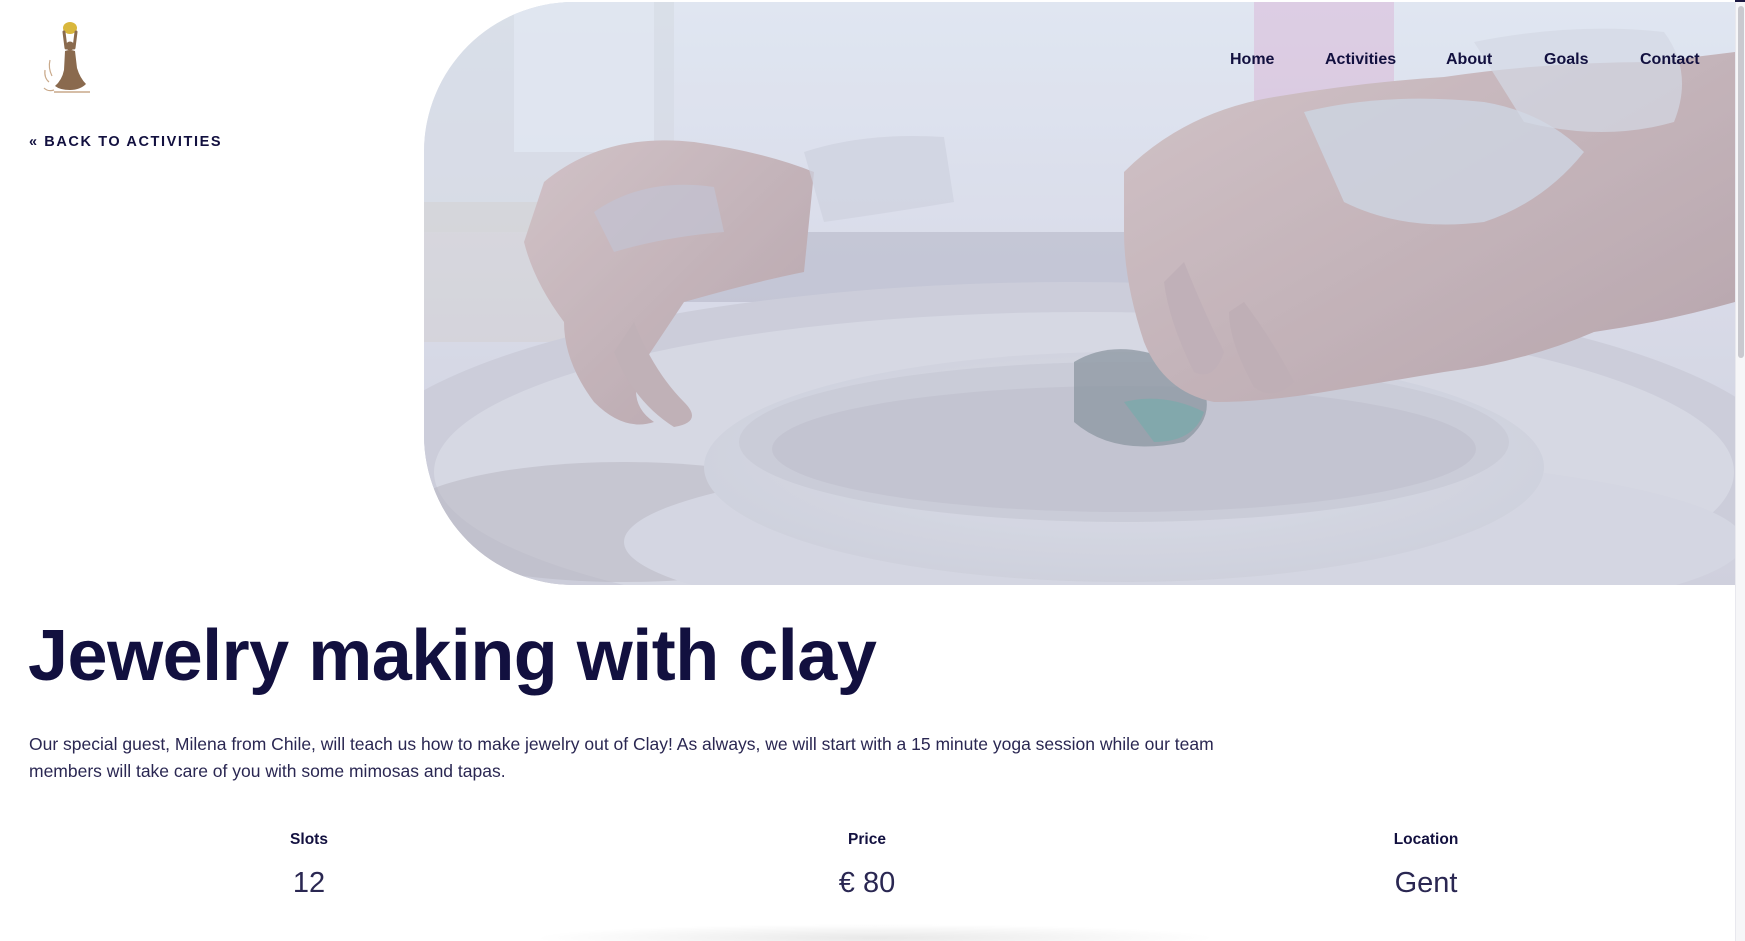 Image resolution: width=1745 pixels, height=941 pixels. I want to click on stat-price-label: Price, so click(867, 839).